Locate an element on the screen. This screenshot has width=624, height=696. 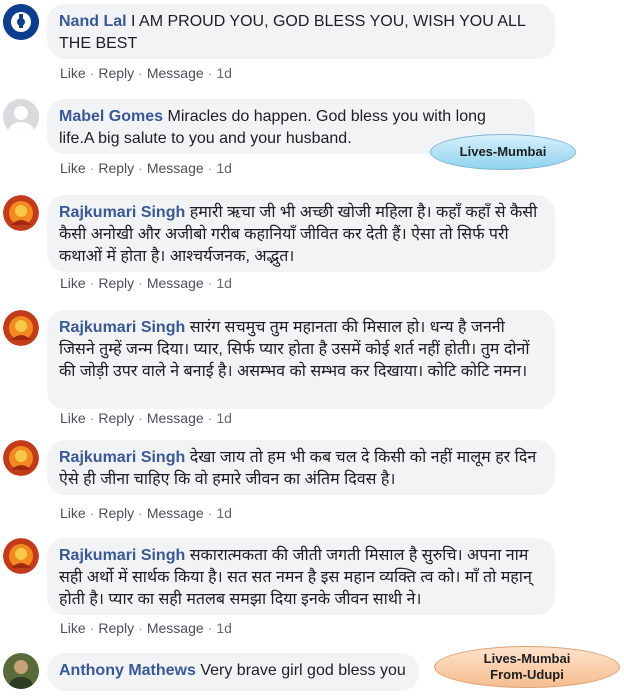
bank-logo-icon is located at coordinates (21, 22).